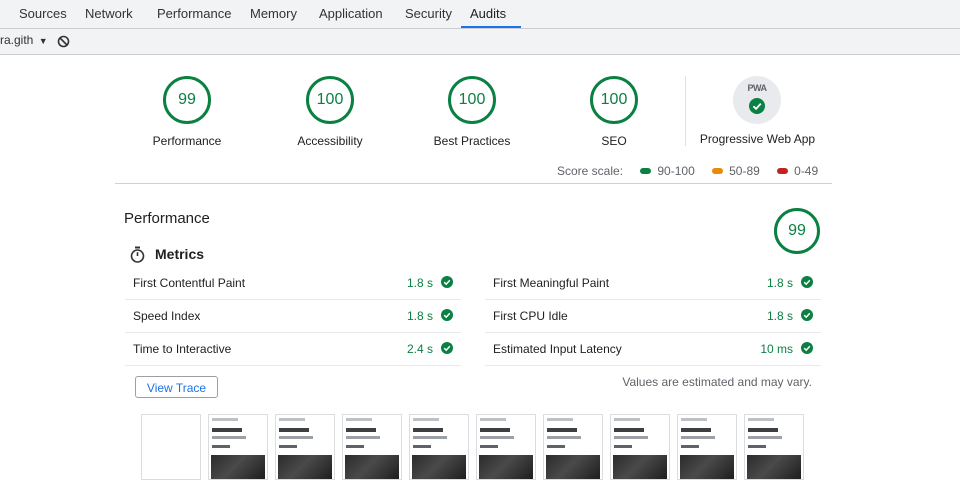  Describe the element at coordinates (776, 349) in the screenshot. I see `metric-value: 10 ms` at that location.